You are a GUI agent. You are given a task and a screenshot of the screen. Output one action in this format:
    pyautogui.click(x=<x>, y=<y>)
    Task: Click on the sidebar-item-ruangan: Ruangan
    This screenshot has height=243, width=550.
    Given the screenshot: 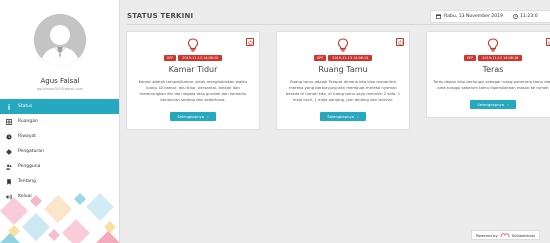 What is the action you would take?
    pyautogui.click(x=59, y=121)
    